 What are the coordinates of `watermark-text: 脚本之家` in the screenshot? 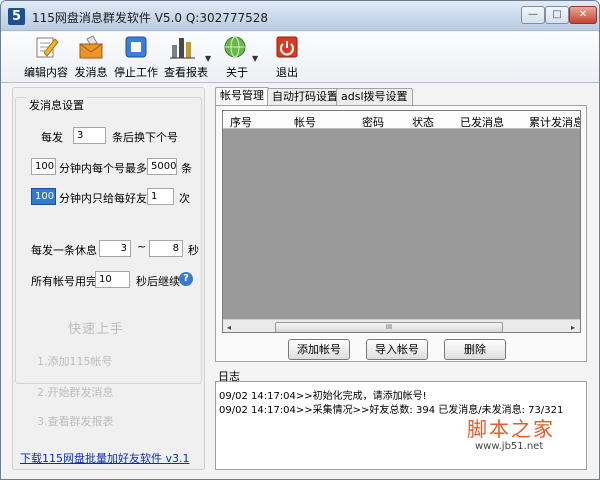 It's located at (511, 429).